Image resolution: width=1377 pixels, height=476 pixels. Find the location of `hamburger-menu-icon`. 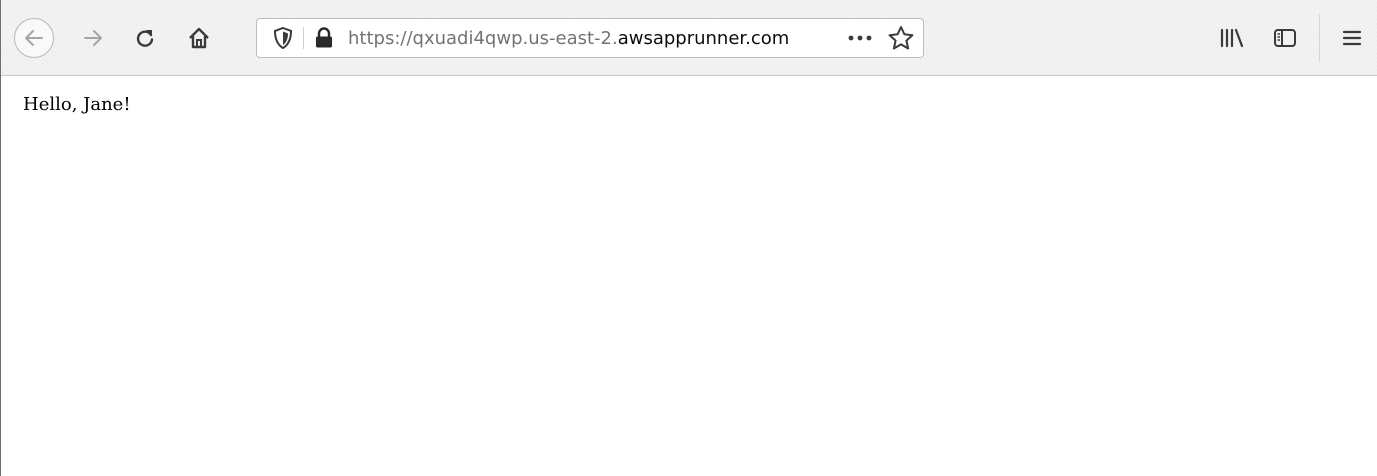

hamburger-menu-icon is located at coordinates (1352, 38).